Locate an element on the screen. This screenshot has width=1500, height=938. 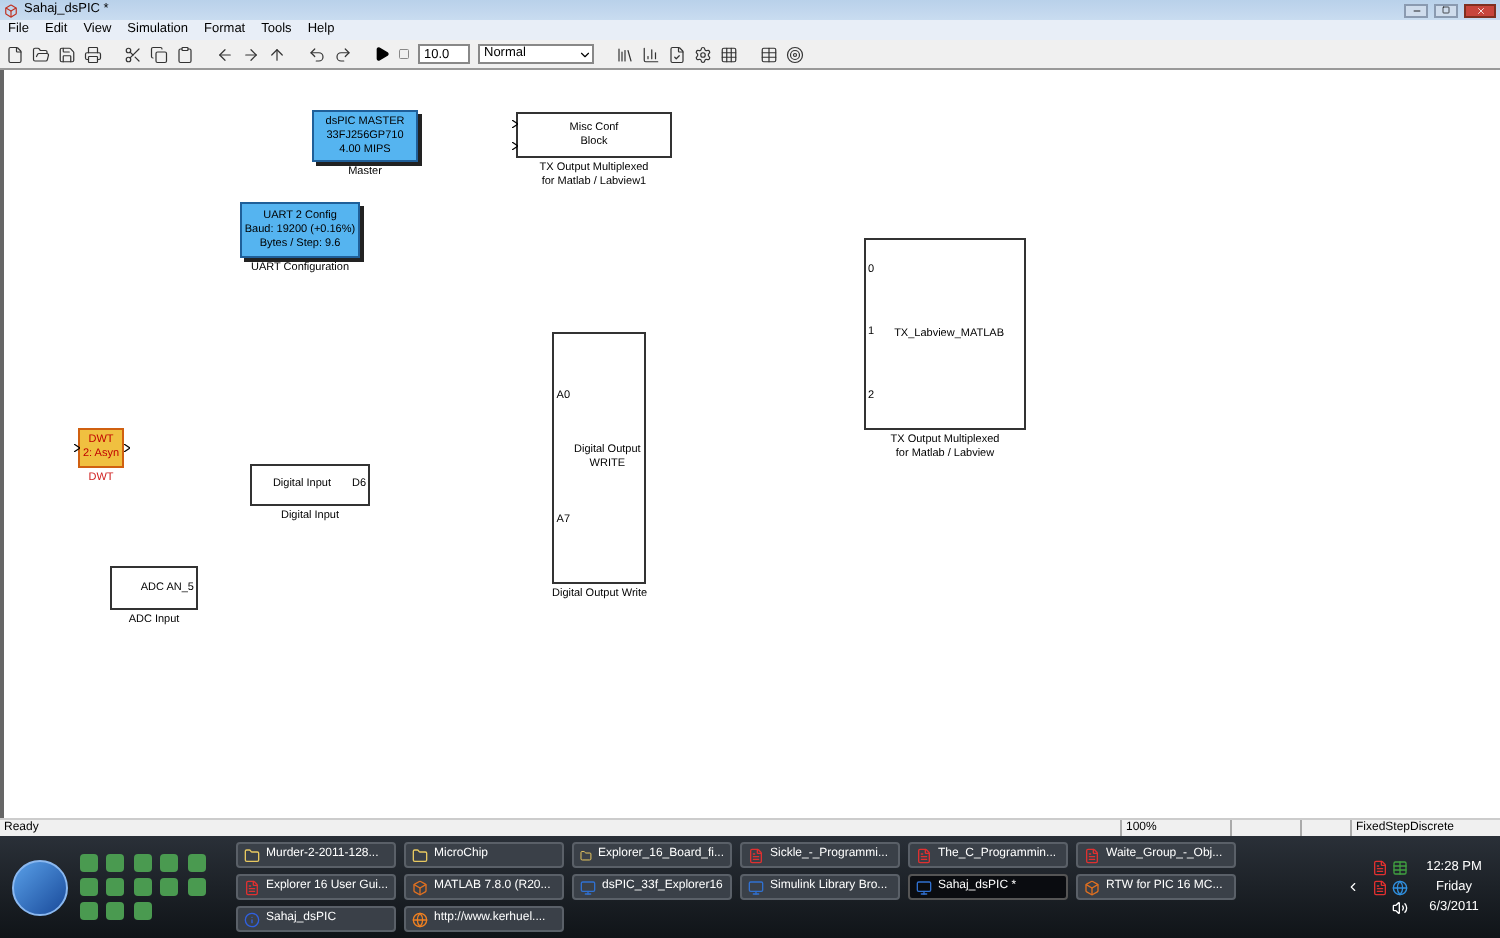
minimize-icon is located at coordinates (1416, 10).